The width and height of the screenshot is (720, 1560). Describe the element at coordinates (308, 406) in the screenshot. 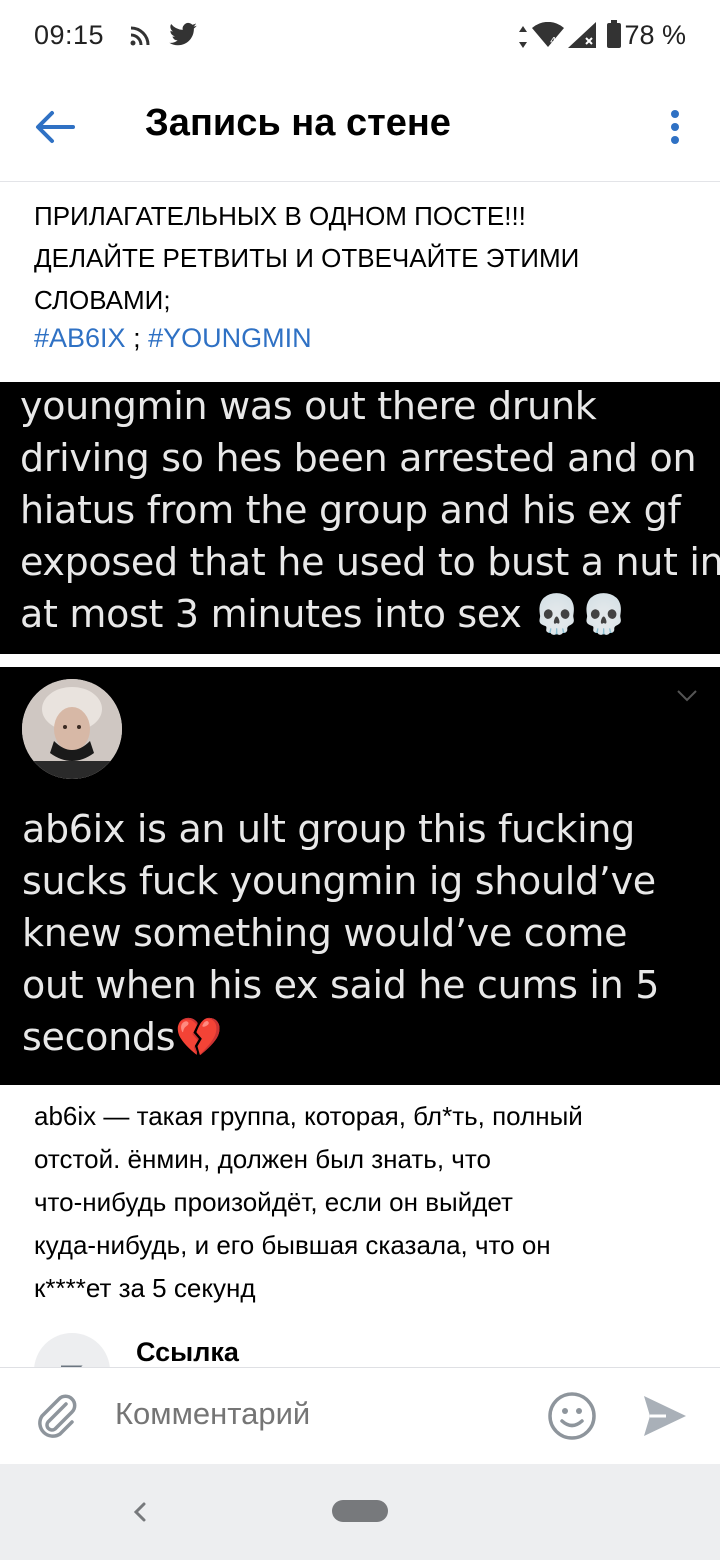

I see `tweet-1-line: youngmin was out there drunk` at that location.